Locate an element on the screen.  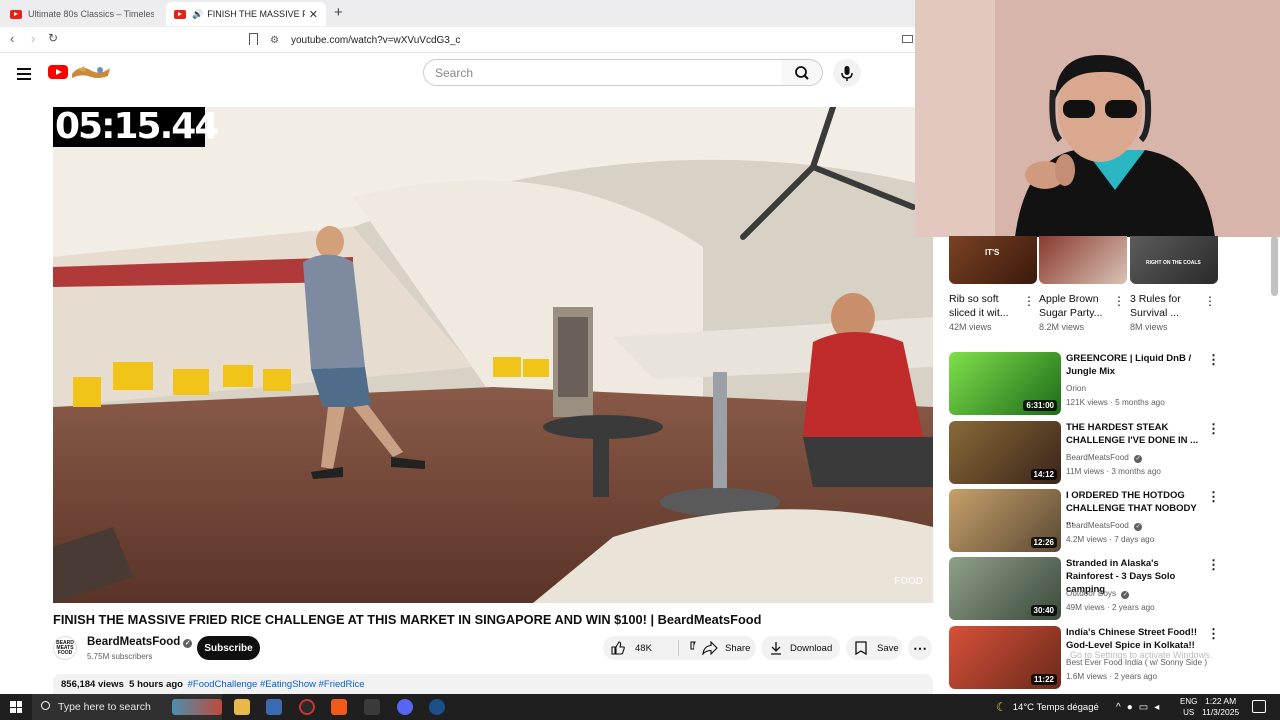
video-thumbnail: 30:40 is located at coordinates (1005, 588).